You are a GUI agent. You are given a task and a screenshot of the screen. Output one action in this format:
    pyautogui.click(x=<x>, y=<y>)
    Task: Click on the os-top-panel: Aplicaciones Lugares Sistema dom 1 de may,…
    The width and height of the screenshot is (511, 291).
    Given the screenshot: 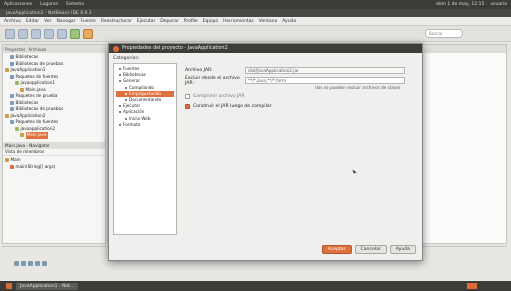 What is the action you would take?
    pyautogui.click(x=255, y=4)
    